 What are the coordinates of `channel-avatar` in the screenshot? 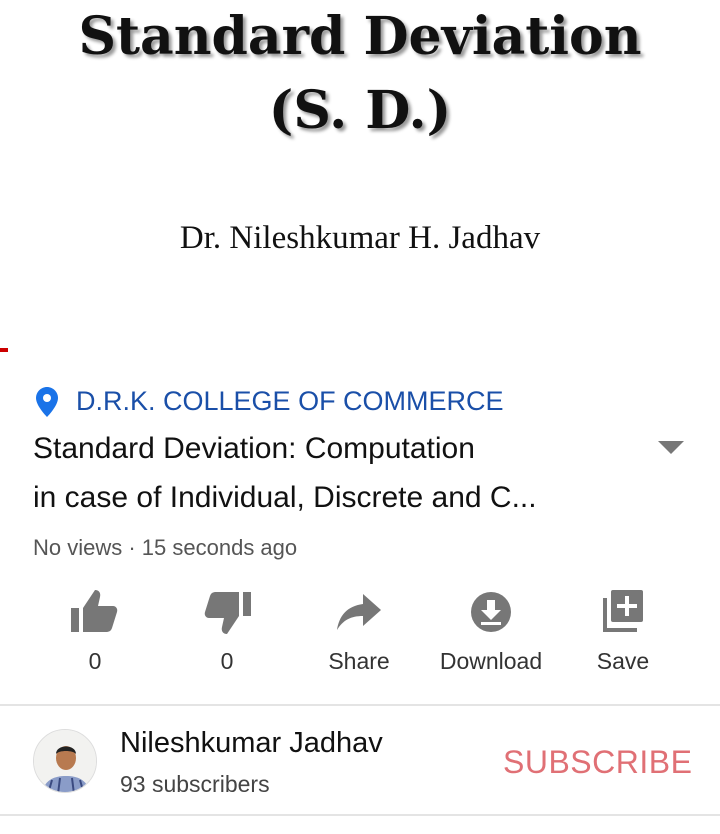 It's located at (65, 761).